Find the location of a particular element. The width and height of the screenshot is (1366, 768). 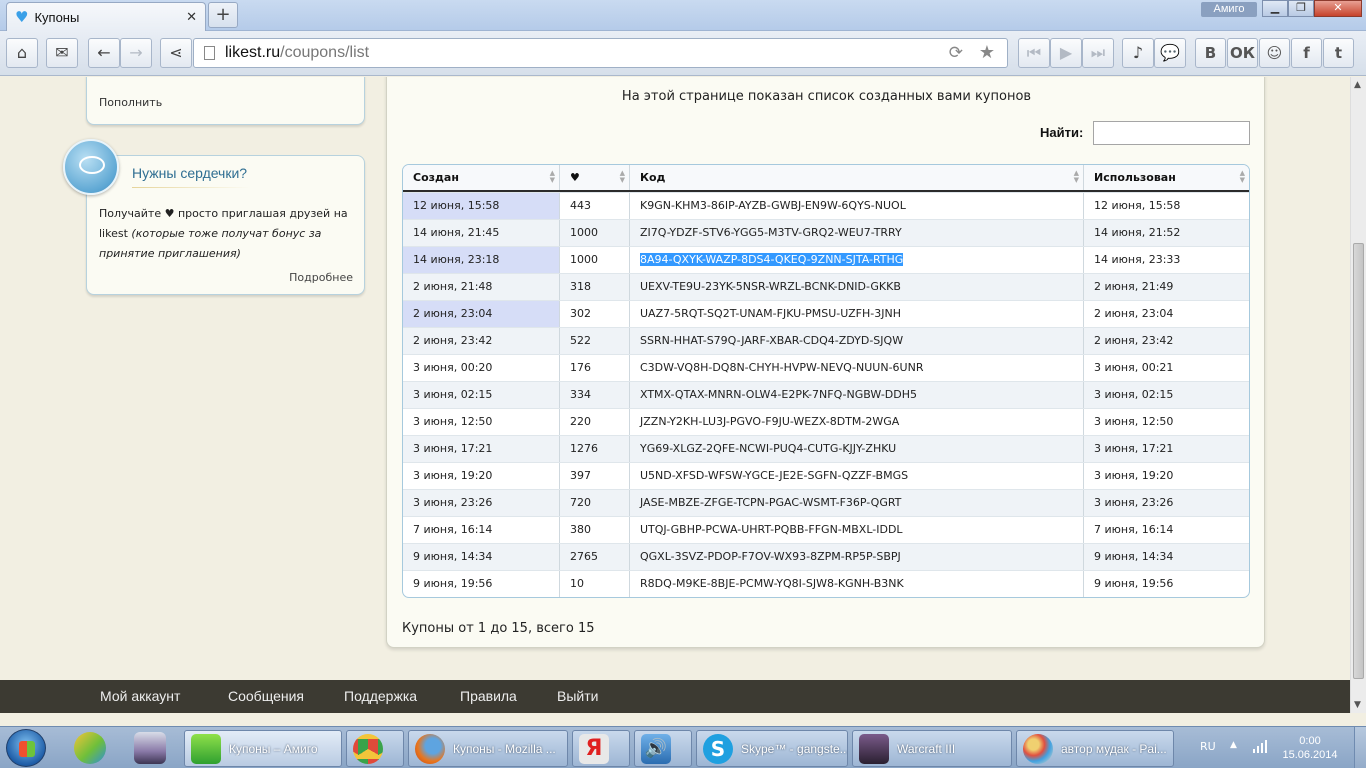

footer-link-messages: Сообщения is located at coordinates (266, 696).